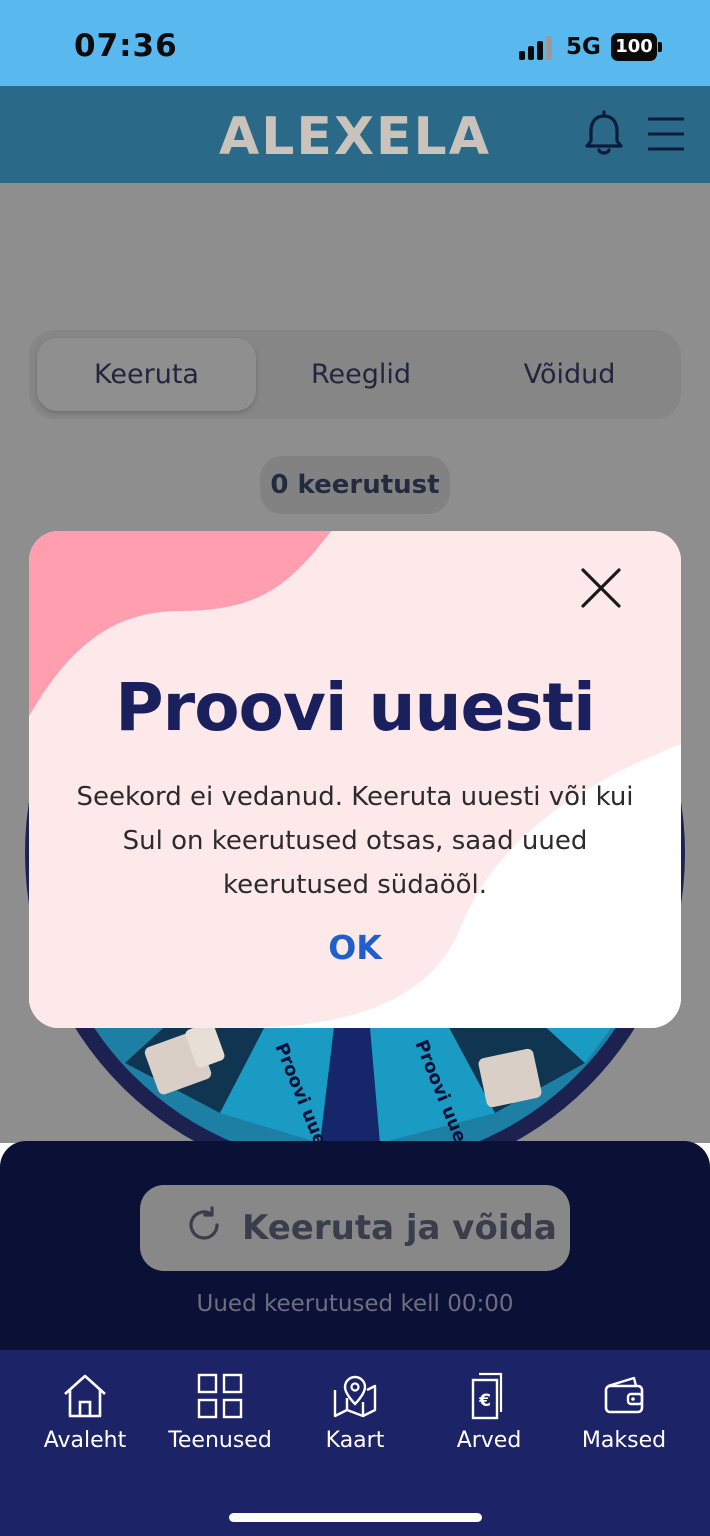  Describe the element at coordinates (85, 1440) in the screenshot. I see `tab-label-avaleht: Avaleht` at that location.